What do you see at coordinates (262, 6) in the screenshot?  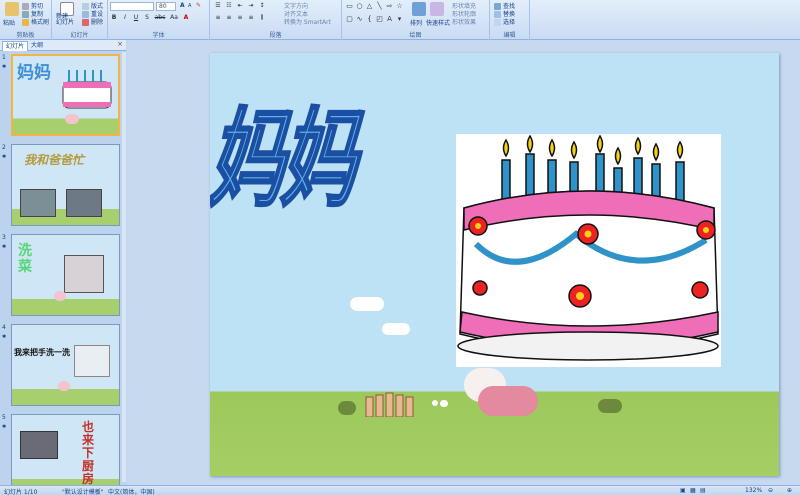 I see `line-spacing-icon: ↕` at bounding box center [262, 6].